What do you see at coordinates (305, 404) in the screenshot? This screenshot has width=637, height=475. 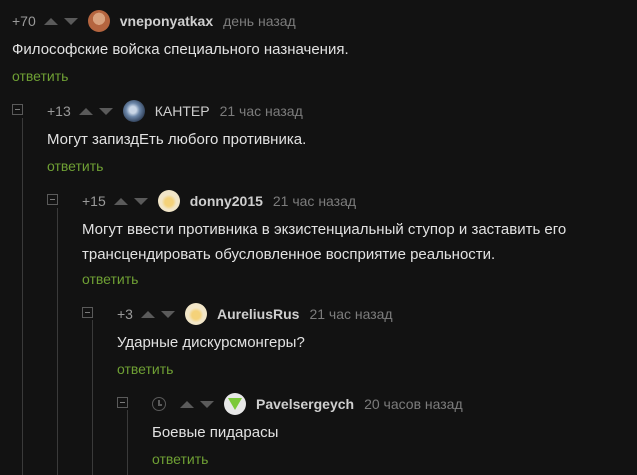 I see `username: Pavelsergeych` at bounding box center [305, 404].